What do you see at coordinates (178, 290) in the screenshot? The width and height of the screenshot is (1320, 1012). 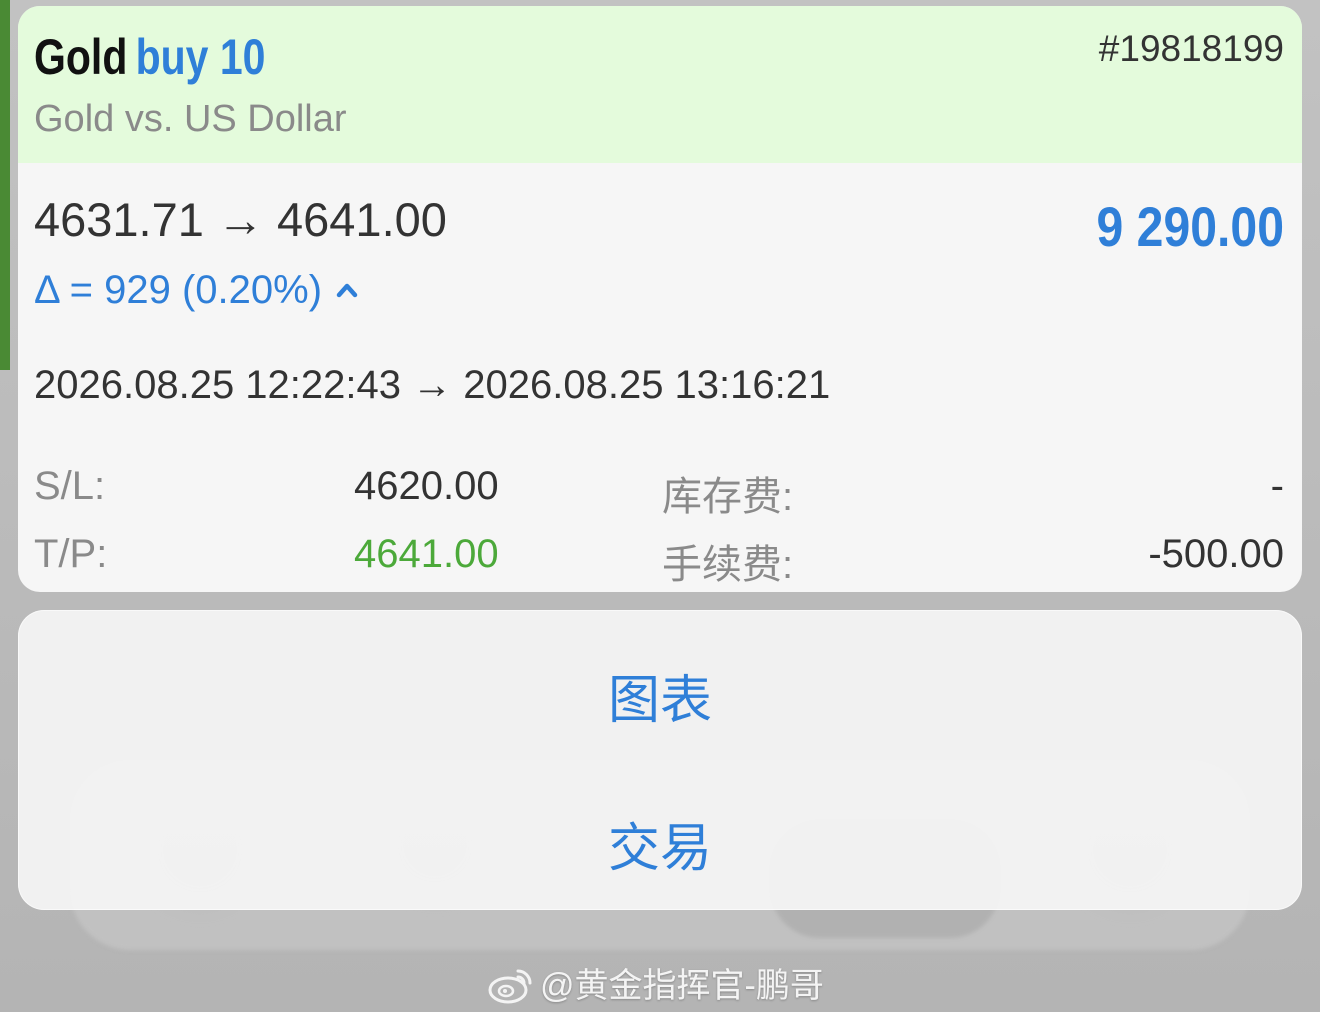 I see `delta-text: Δ = 929 (0.20%)` at bounding box center [178, 290].